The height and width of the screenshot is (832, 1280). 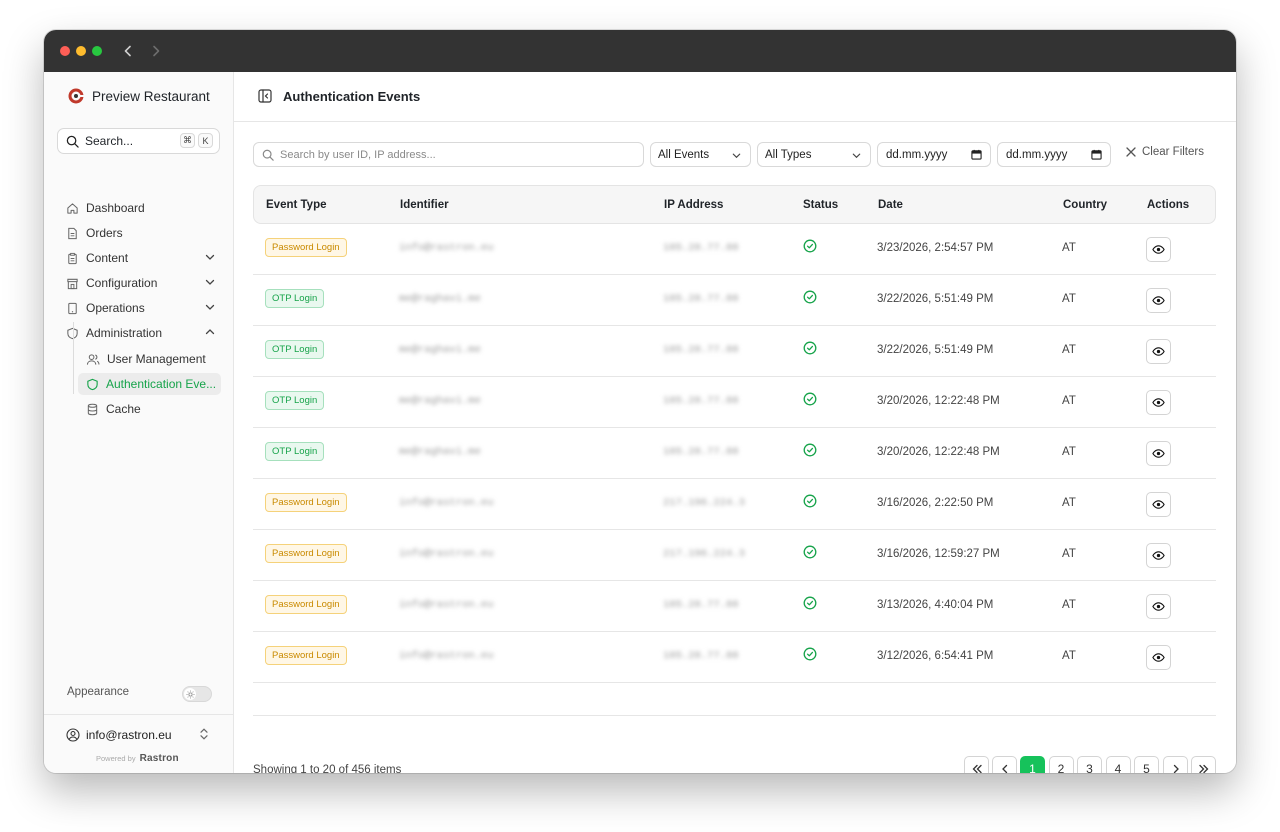 What do you see at coordinates (138, 141) in the screenshot?
I see `sidebar-search: Search... ⌘ K` at bounding box center [138, 141].